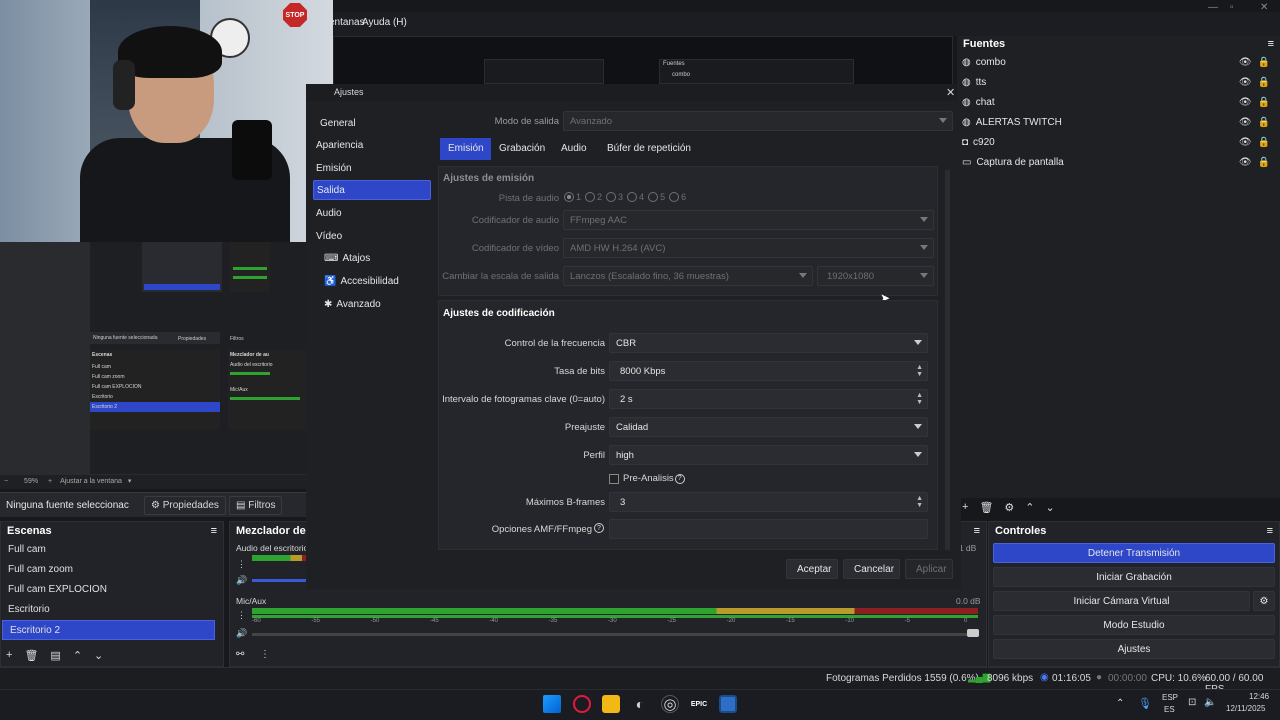 The height and width of the screenshot is (720, 1280). What do you see at coordinates (1134, 649) in the screenshot?
I see `settings-button: Ajustes` at bounding box center [1134, 649].